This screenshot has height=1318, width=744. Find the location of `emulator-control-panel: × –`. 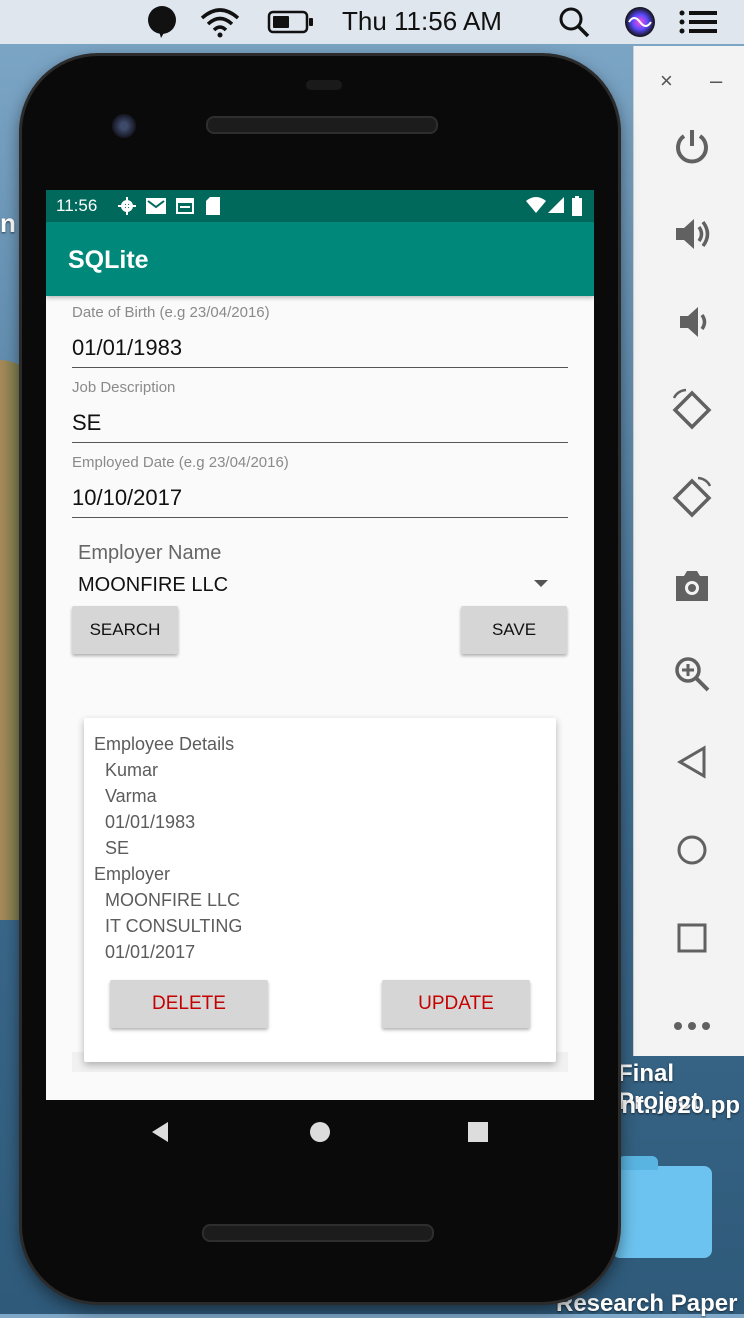

emulator-control-panel: × – is located at coordinates (688, 551).